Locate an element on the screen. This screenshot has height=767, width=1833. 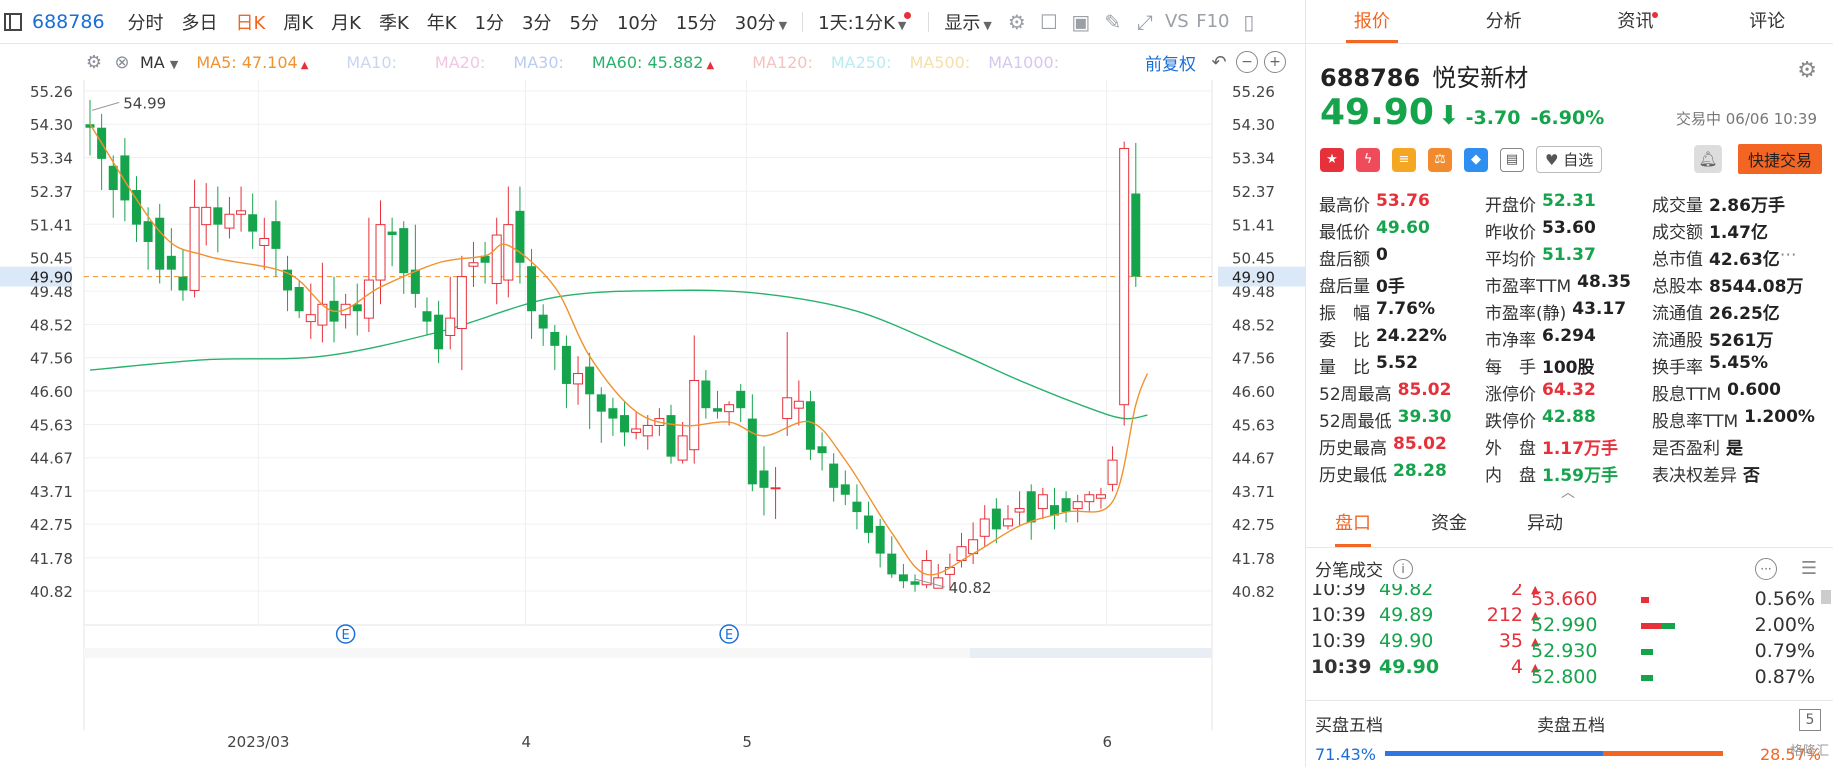
stats-row: 委 比 24.22% 市净率 6.294 流通股 5261万 is located at coordinates (1574, 338).